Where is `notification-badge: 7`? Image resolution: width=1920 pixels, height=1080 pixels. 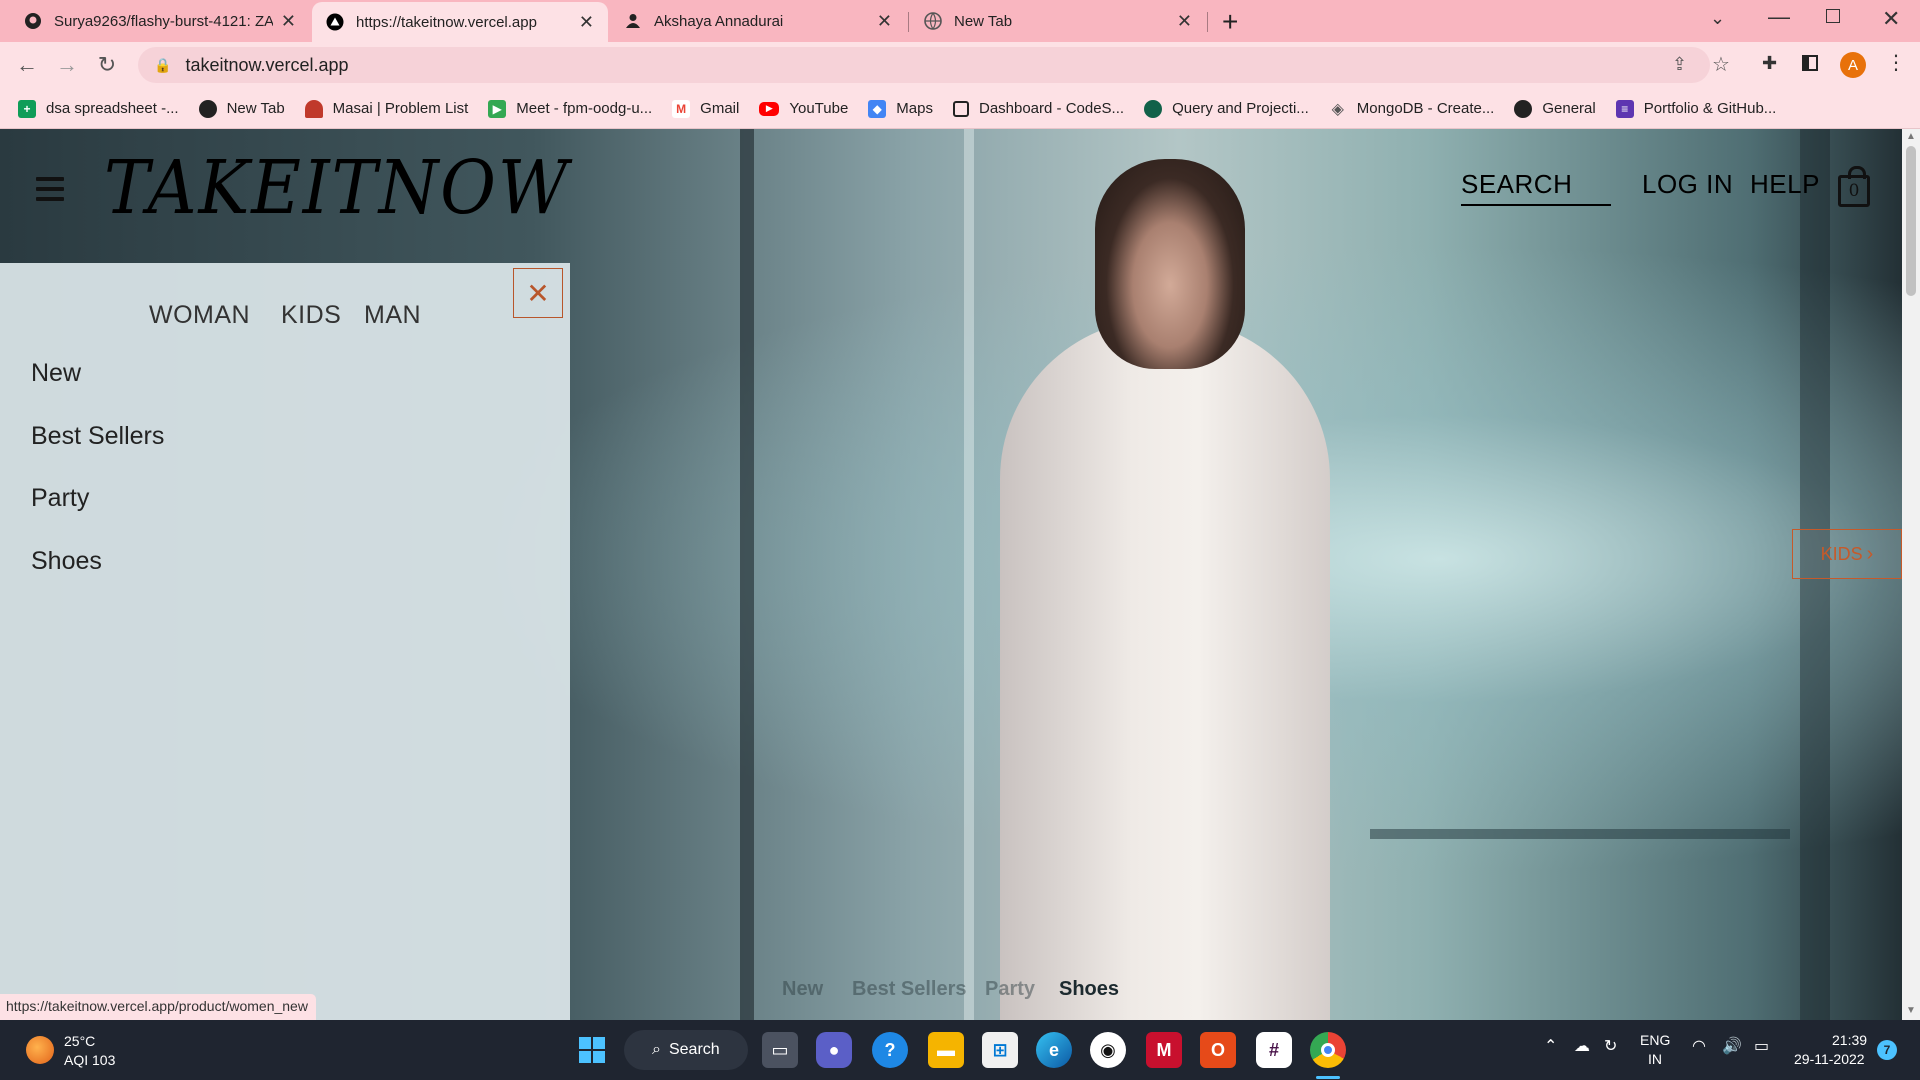 notification-badge: 7 is located at coordinates (1887, 1050).